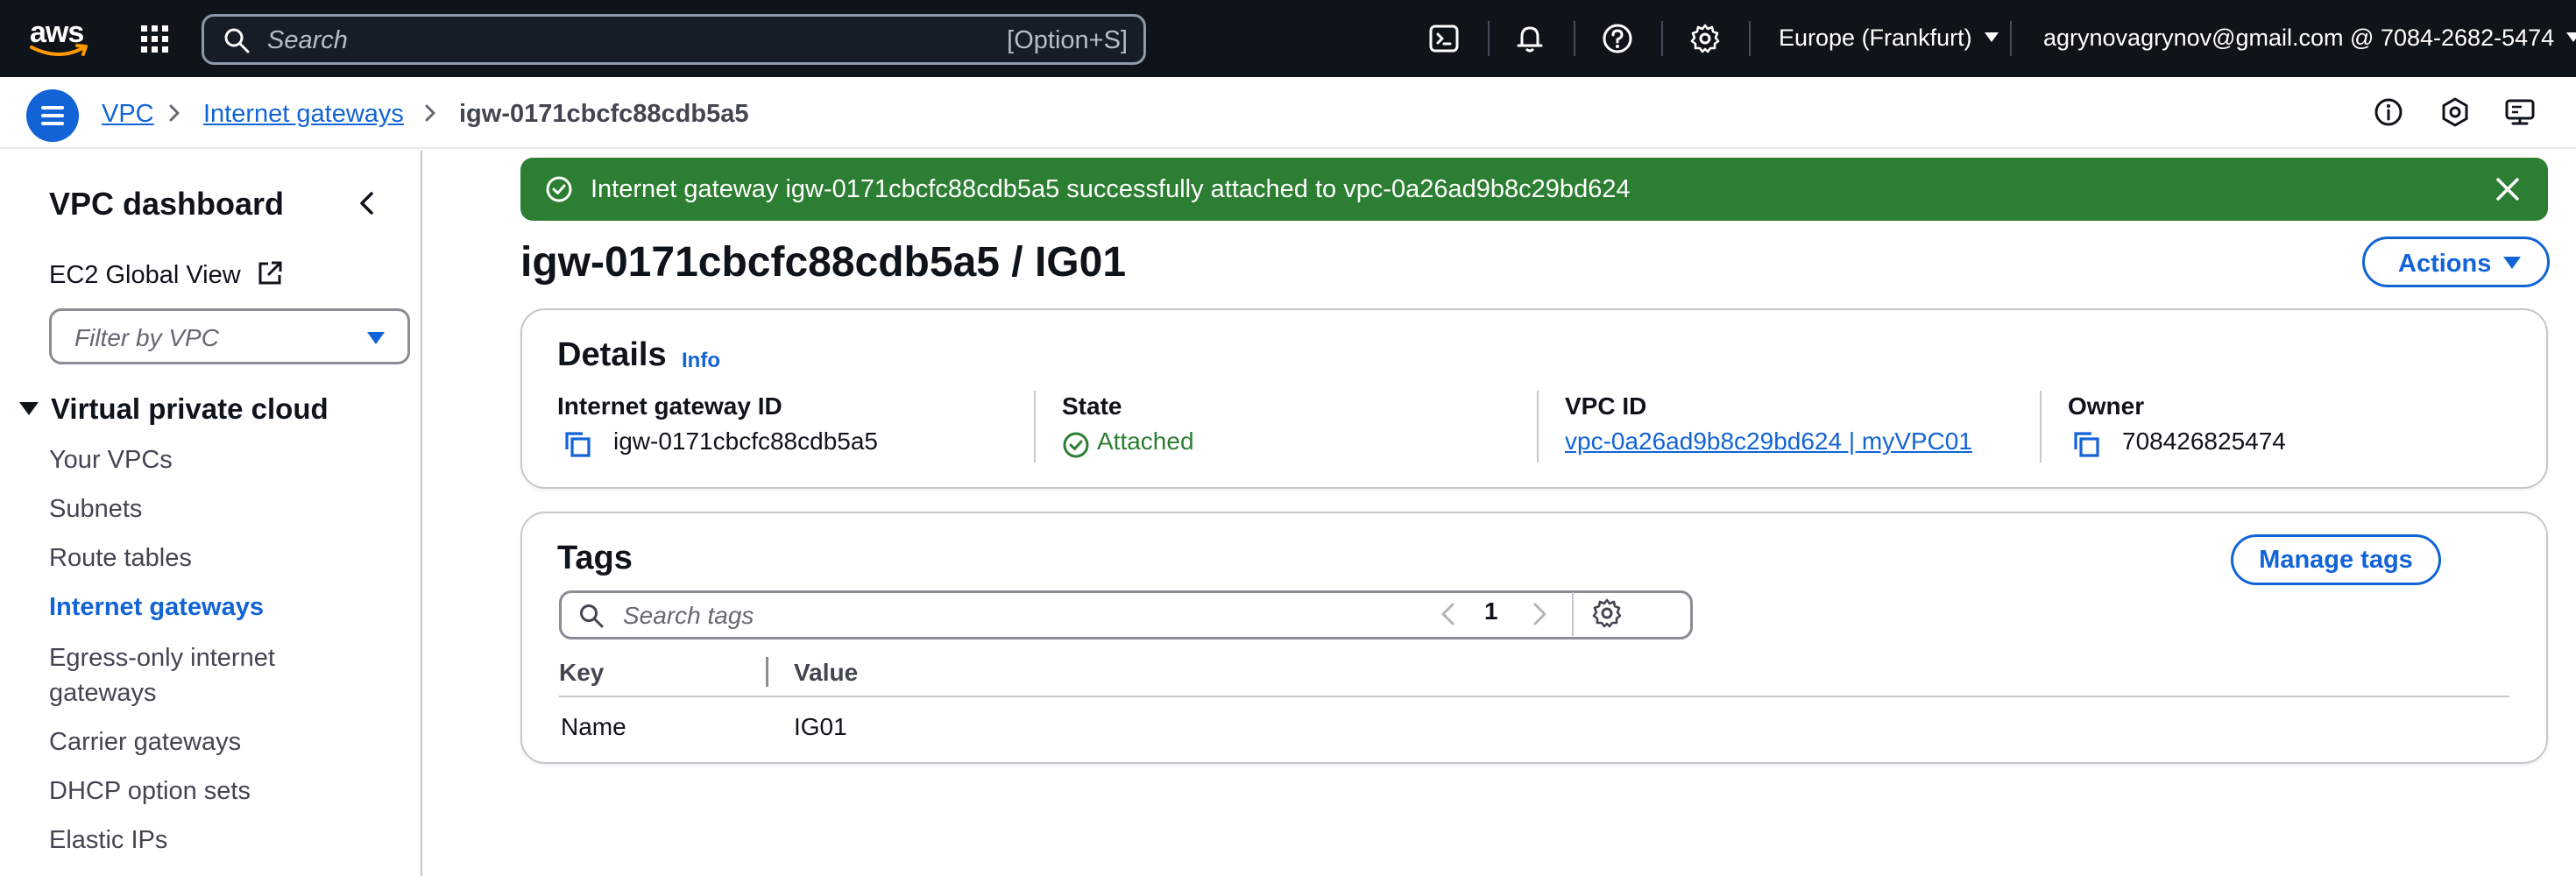 The image size is (2576, 876). I want to click on hamburger-menu-button, so click(52, 115).